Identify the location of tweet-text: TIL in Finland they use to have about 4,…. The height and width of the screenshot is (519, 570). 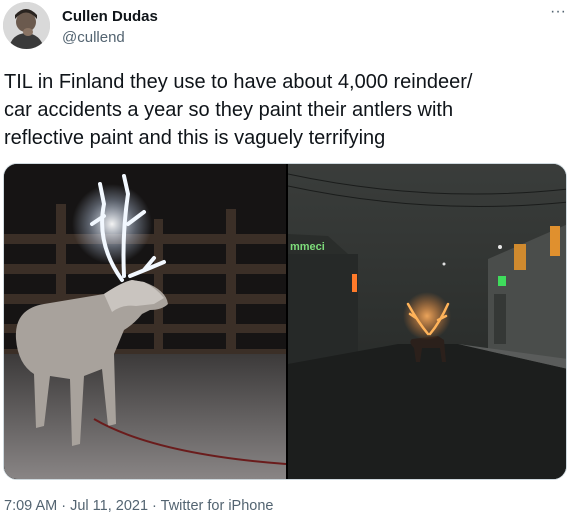
(238, 110).